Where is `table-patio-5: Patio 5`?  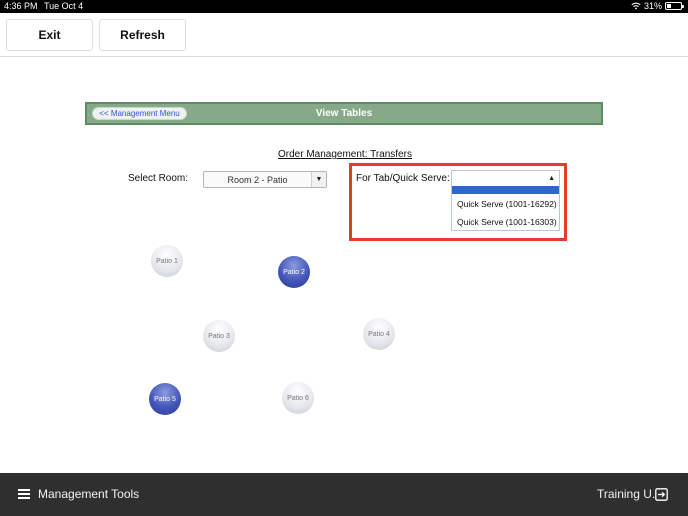
table-patio-5: Patio 5 is located at coordinates (165, 399).